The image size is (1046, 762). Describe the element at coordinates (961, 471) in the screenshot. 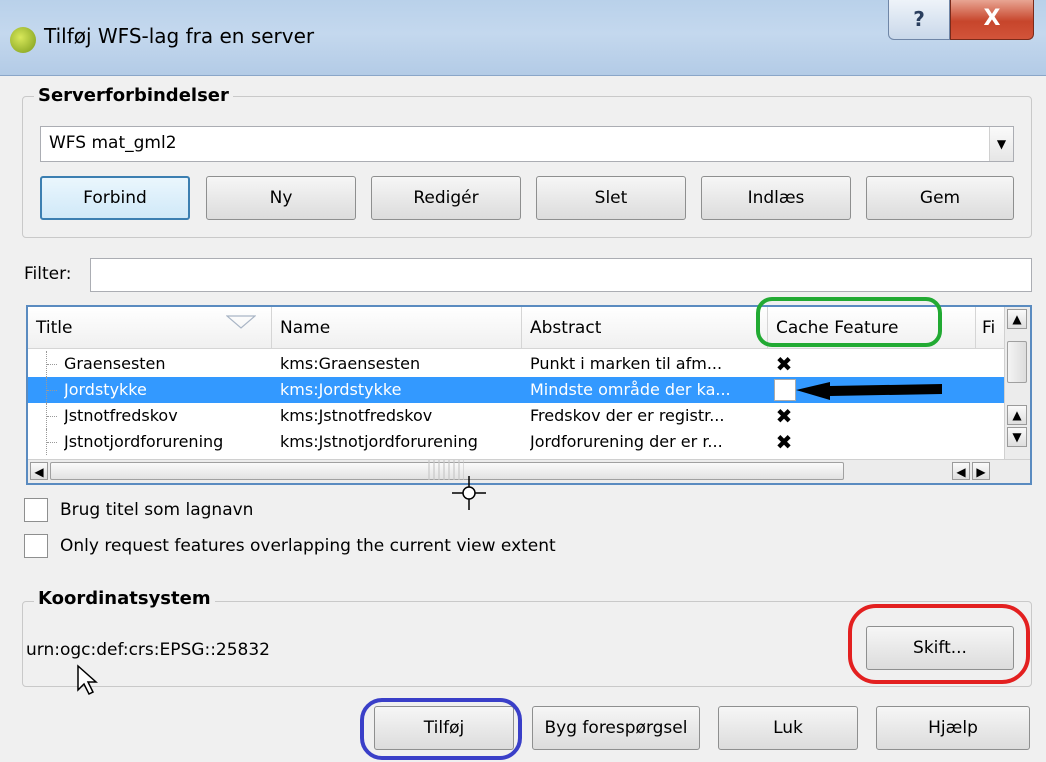

I see `scroll-left-end-icon: ◀` at that location.